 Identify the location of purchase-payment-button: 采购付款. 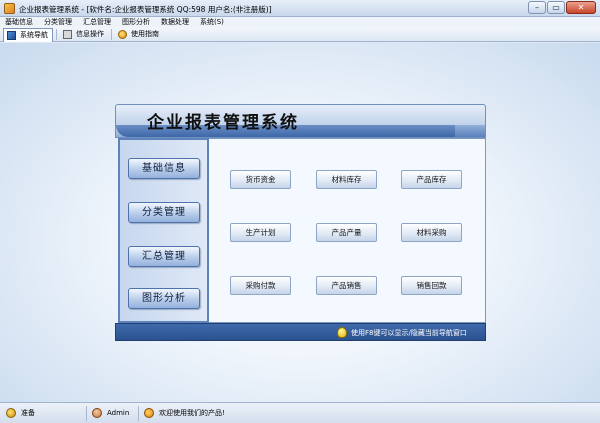
(260, 285).